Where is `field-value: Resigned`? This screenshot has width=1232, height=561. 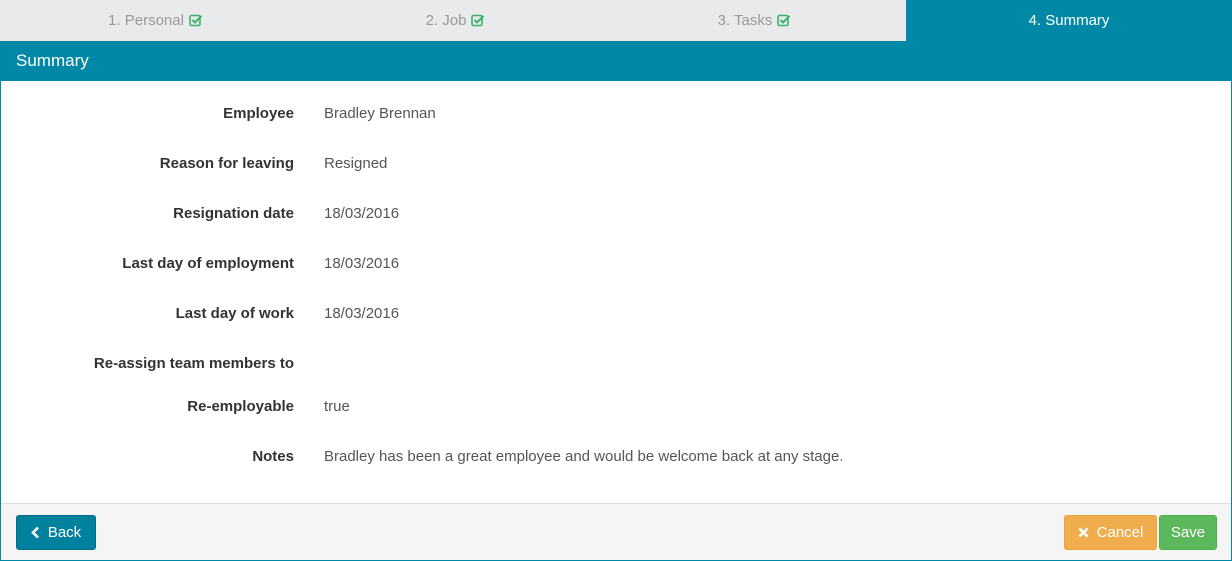 field-value: Resigned is located at coordinates (356, 163).